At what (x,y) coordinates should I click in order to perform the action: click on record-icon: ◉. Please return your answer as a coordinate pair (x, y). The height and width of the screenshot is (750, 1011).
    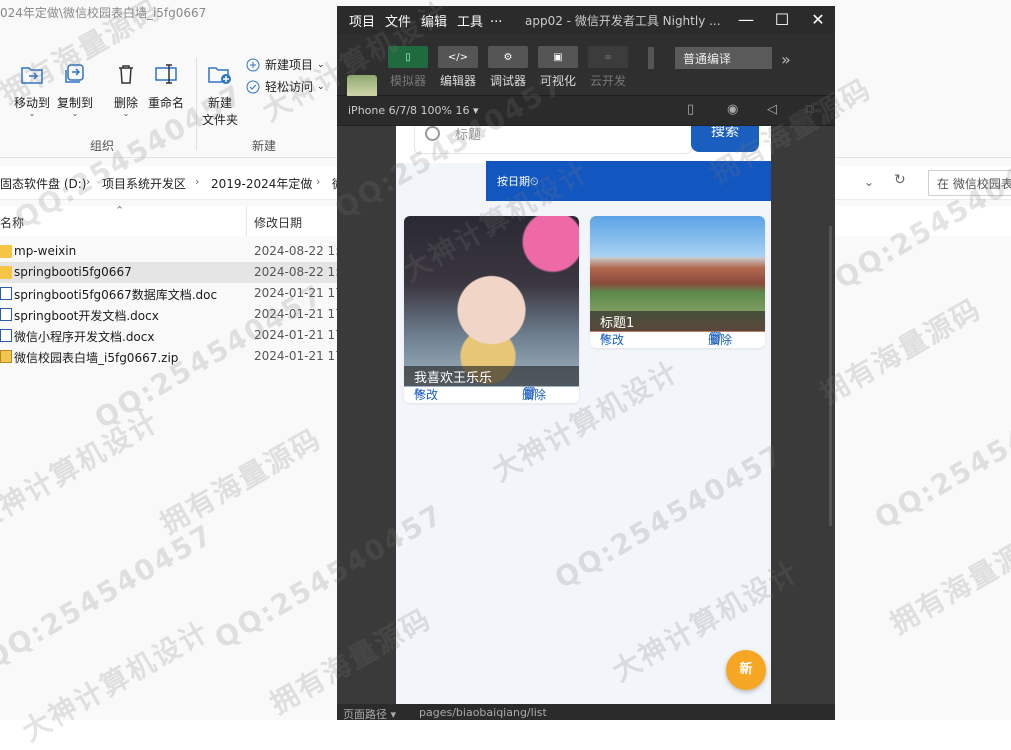
    Looking at the image, I should click on (732, 109).